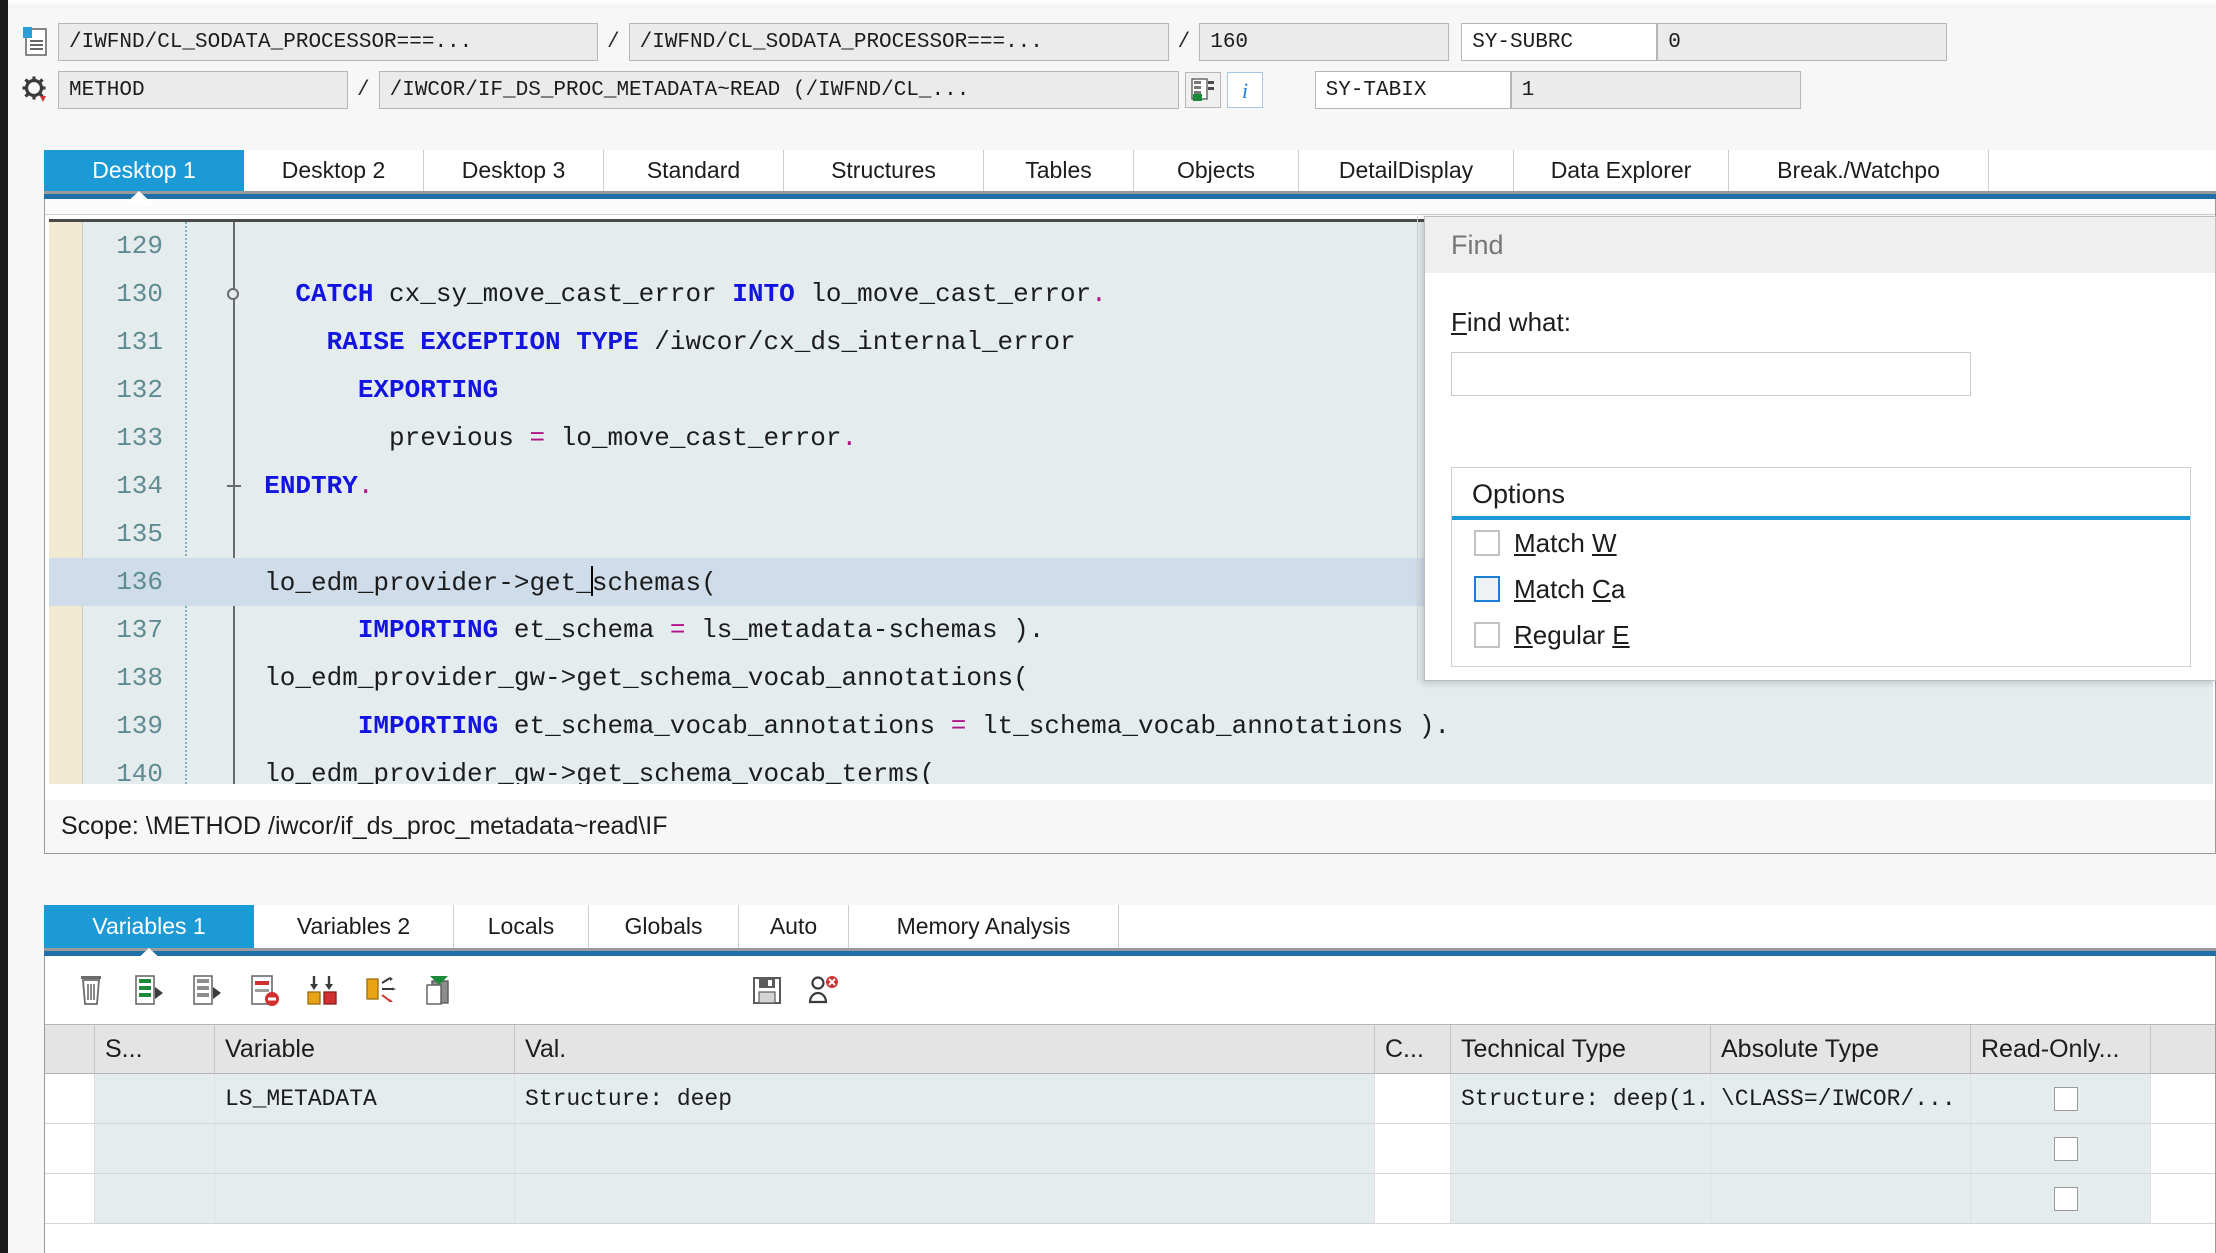 Image resolution: width=2216 pixels, height=1253 pixels. What do you see at coordinates (482, 342) in the screenshot?
I see `code-token: RAISE EXCEPTION TYPE` at bounding box center [482, 342].